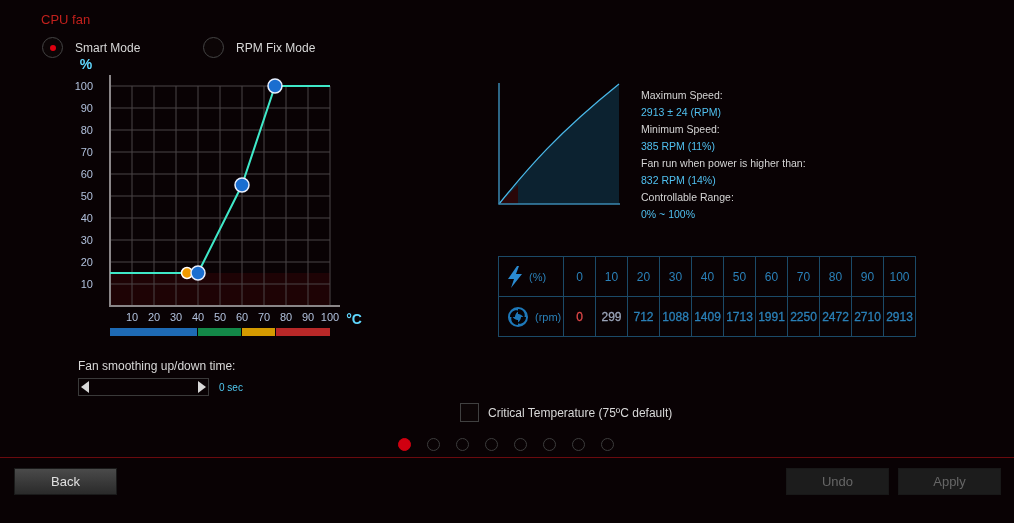  Describe the element at coordinates (835, 276) in the screenshot. I see `table-cell: 80` at that location.